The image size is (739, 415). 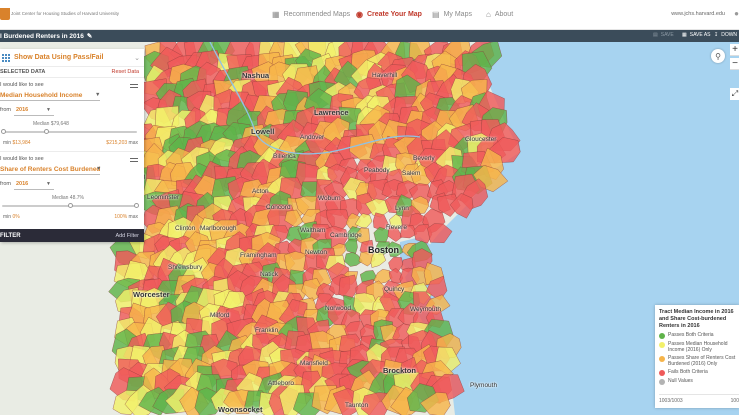 What do you see at coordinates (394, 289) in the screenshot?
I see `place-label: Quincy` at bounding box center [394, 289].